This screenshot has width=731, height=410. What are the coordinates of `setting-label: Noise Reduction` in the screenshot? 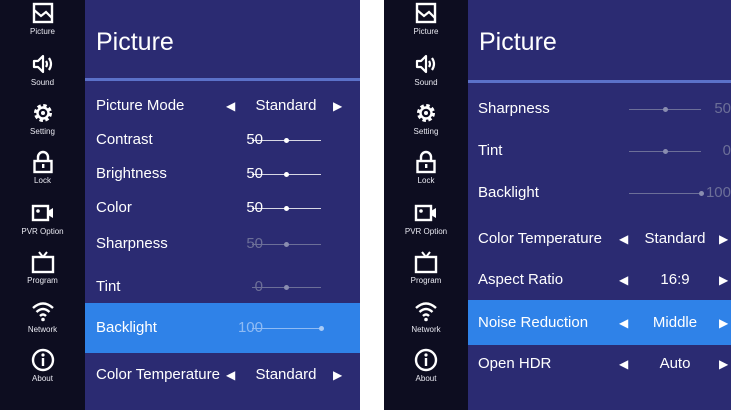 It's located at (533, 322).